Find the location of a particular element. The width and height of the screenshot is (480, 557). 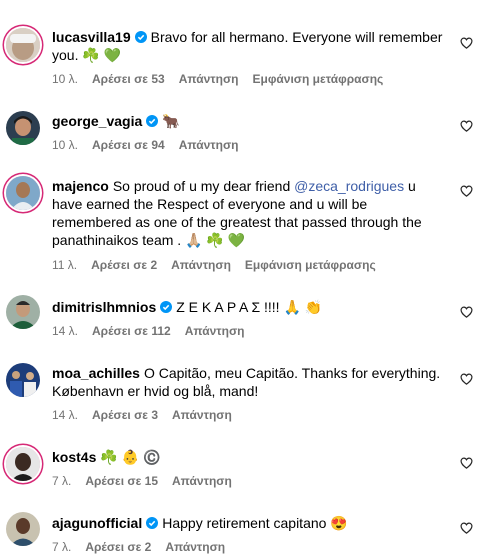

comment-text: ☘️ 👶 ©️ is located at coordinates (130, 457).